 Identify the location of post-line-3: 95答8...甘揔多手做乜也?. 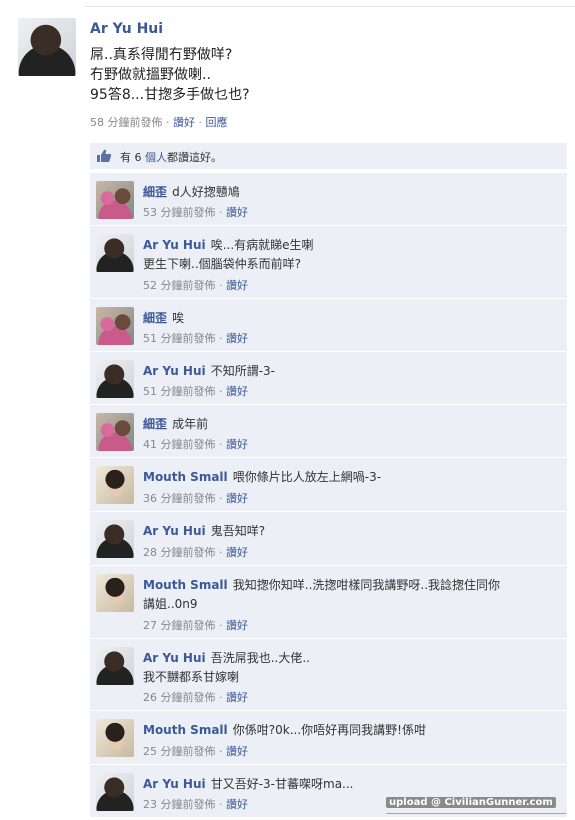
(170, 95).